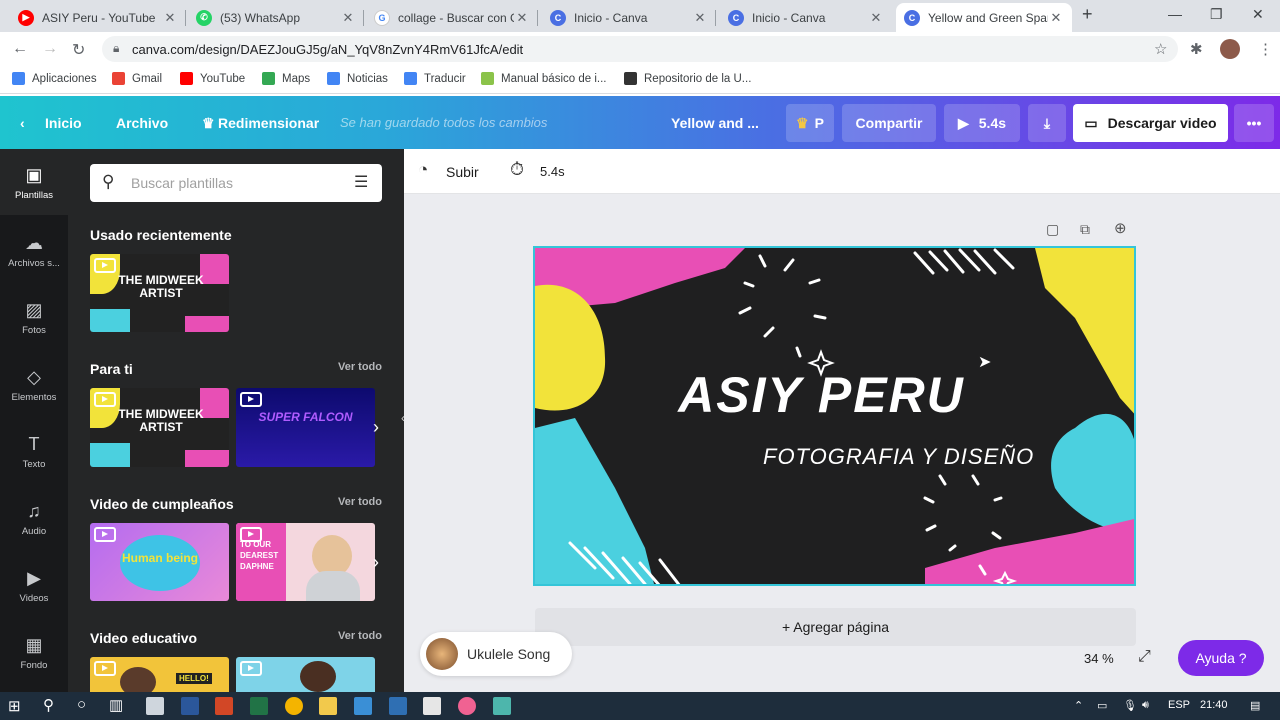  What do you see at coordinates (1099, 658) in the screenshot?
I see `zoom-level: 34 %` at bounding box center [1099, 658].